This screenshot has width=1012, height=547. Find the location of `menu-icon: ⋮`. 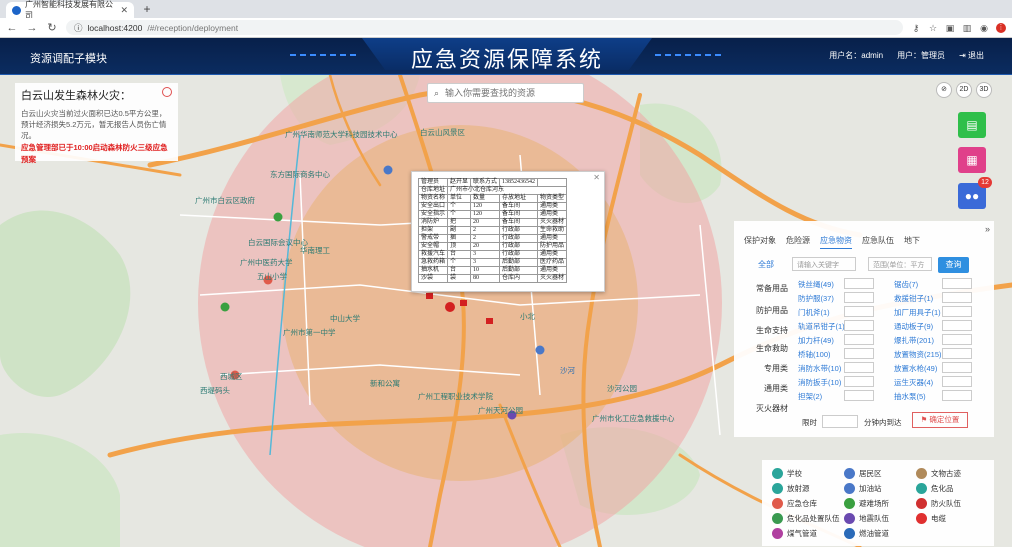

menu-icon: ⋮ is located at coordinates (1001, 27).